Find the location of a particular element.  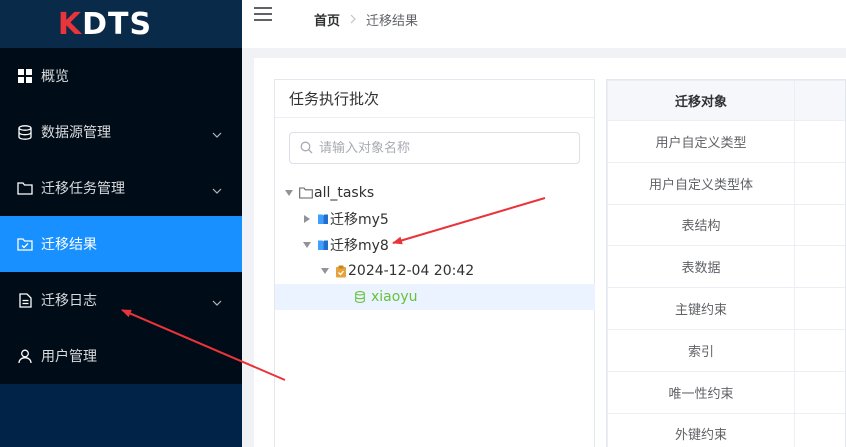

table-row: 用户自定义类型体 is located at coordinates (726, 183).